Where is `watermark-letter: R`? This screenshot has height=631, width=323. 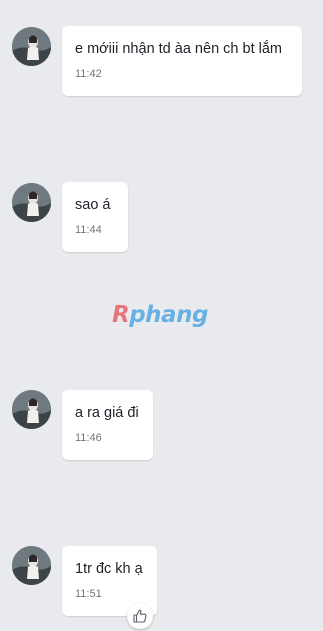
watermark-letter: R is located at coordinates (121, 315).